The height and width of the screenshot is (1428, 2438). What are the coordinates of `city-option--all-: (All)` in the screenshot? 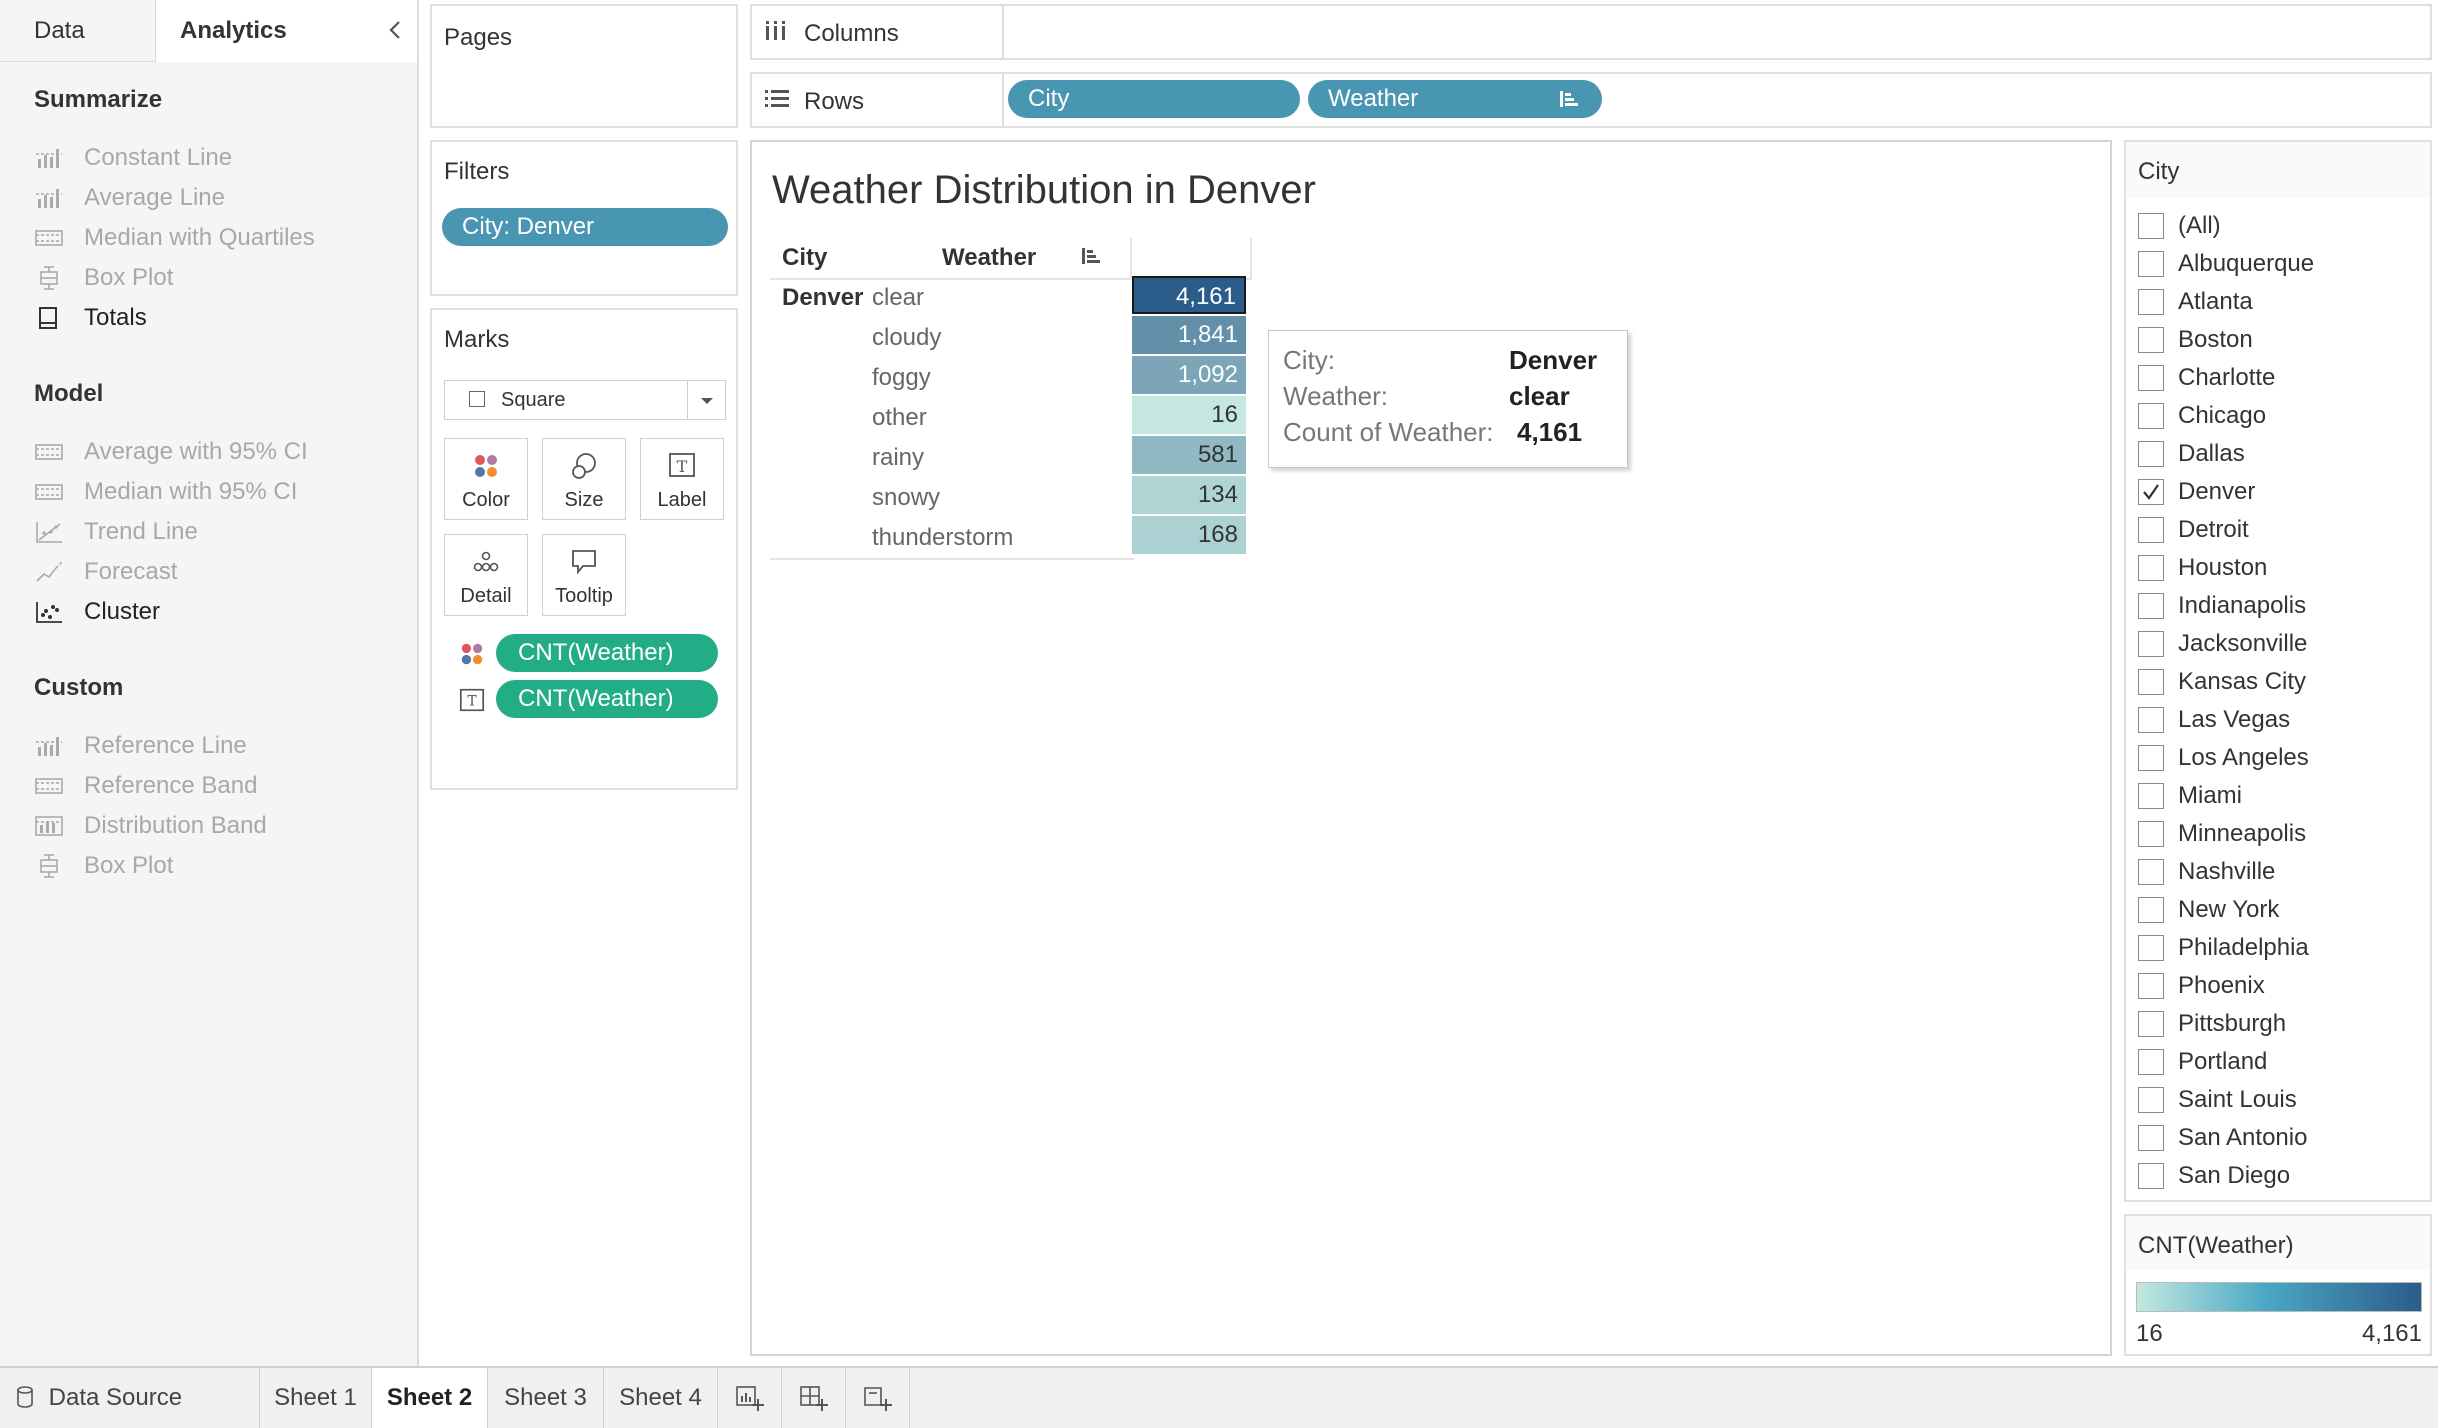 It's located at (2179, 226).